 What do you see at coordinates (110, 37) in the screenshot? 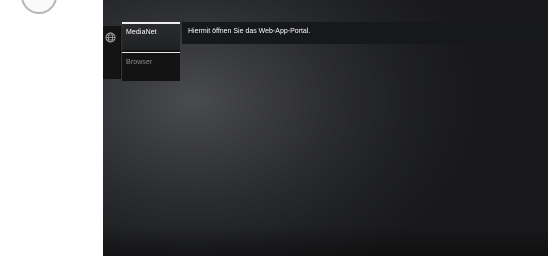
I see `globe-icon` at bounding box center [110, 37].